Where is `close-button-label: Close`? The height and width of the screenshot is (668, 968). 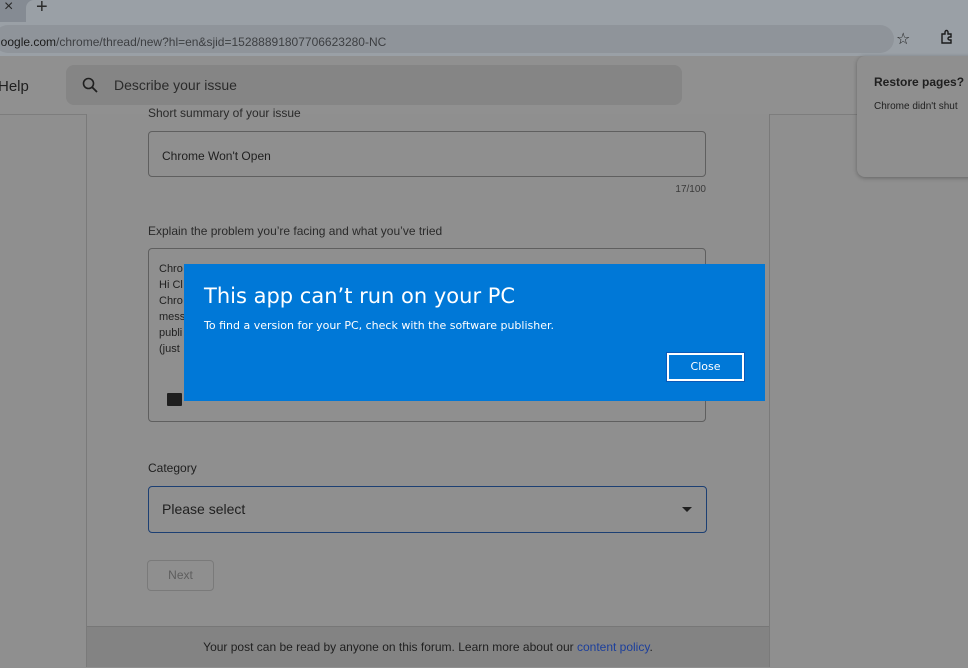 close-button-label: Close is located at coordinates (705, 366).